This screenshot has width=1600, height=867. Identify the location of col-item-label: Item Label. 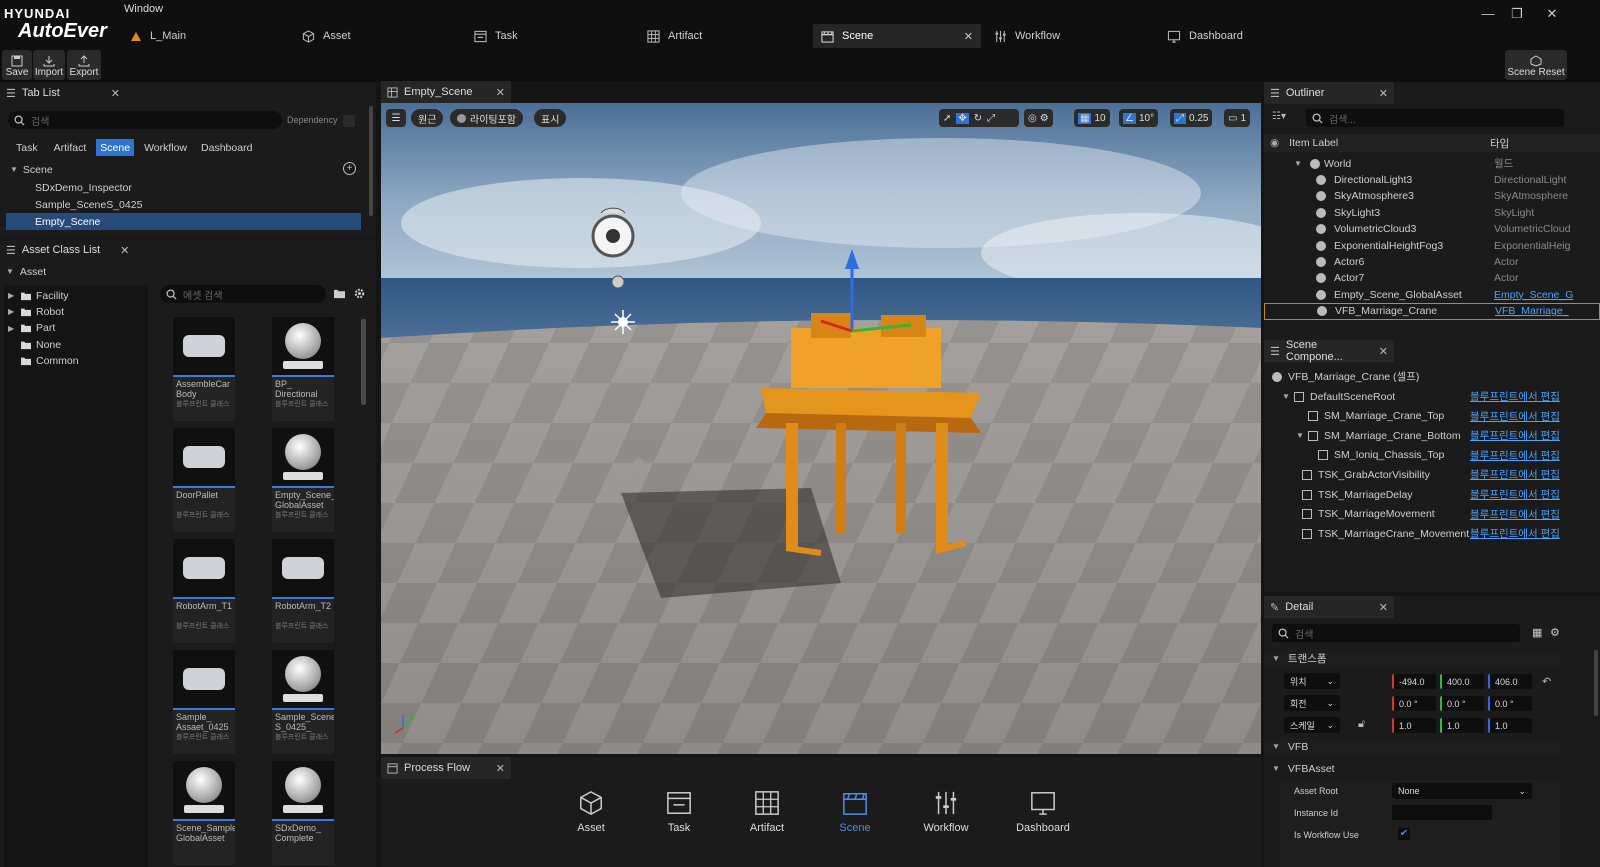
(1313, 143).